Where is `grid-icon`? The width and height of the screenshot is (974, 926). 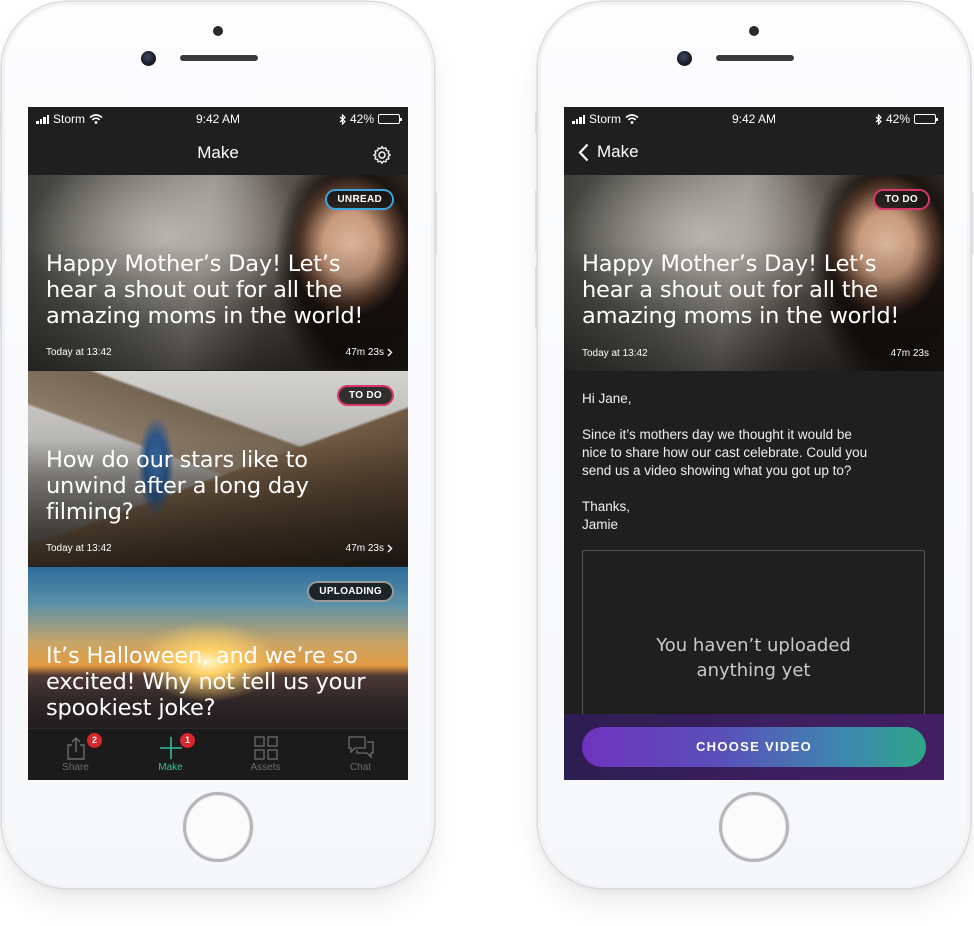 grid-icon is located at coordinates (265, 748).